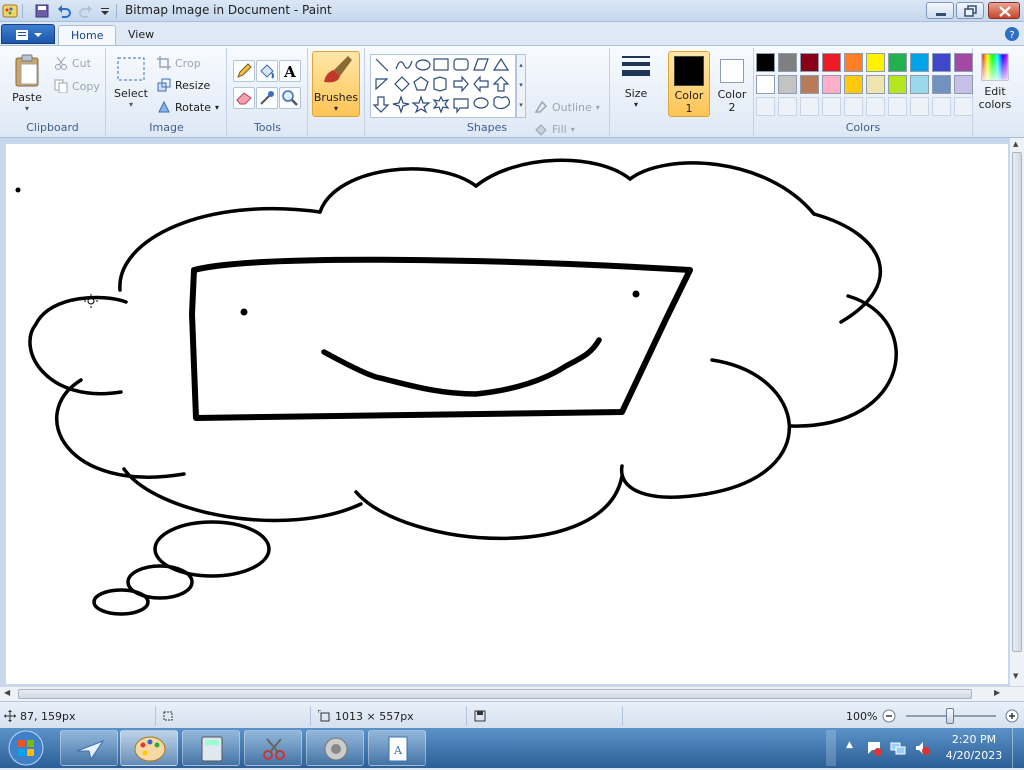 The height and width of the screenshot is (770, 1024). What do you see at coordinates (732, 84) in the screenshot?
I see `color2-button: Color 2` at bounding box center [732, 84].